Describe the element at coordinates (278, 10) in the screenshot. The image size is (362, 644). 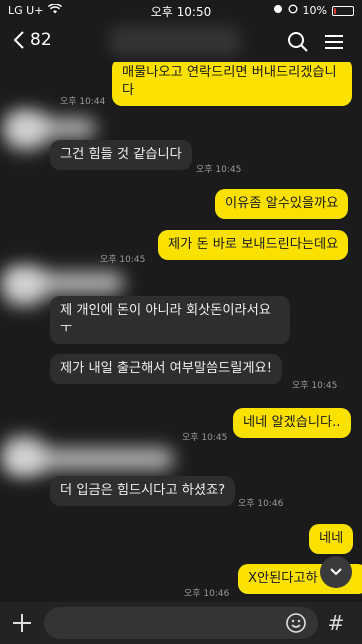
I see `alarm-icon` at that location.